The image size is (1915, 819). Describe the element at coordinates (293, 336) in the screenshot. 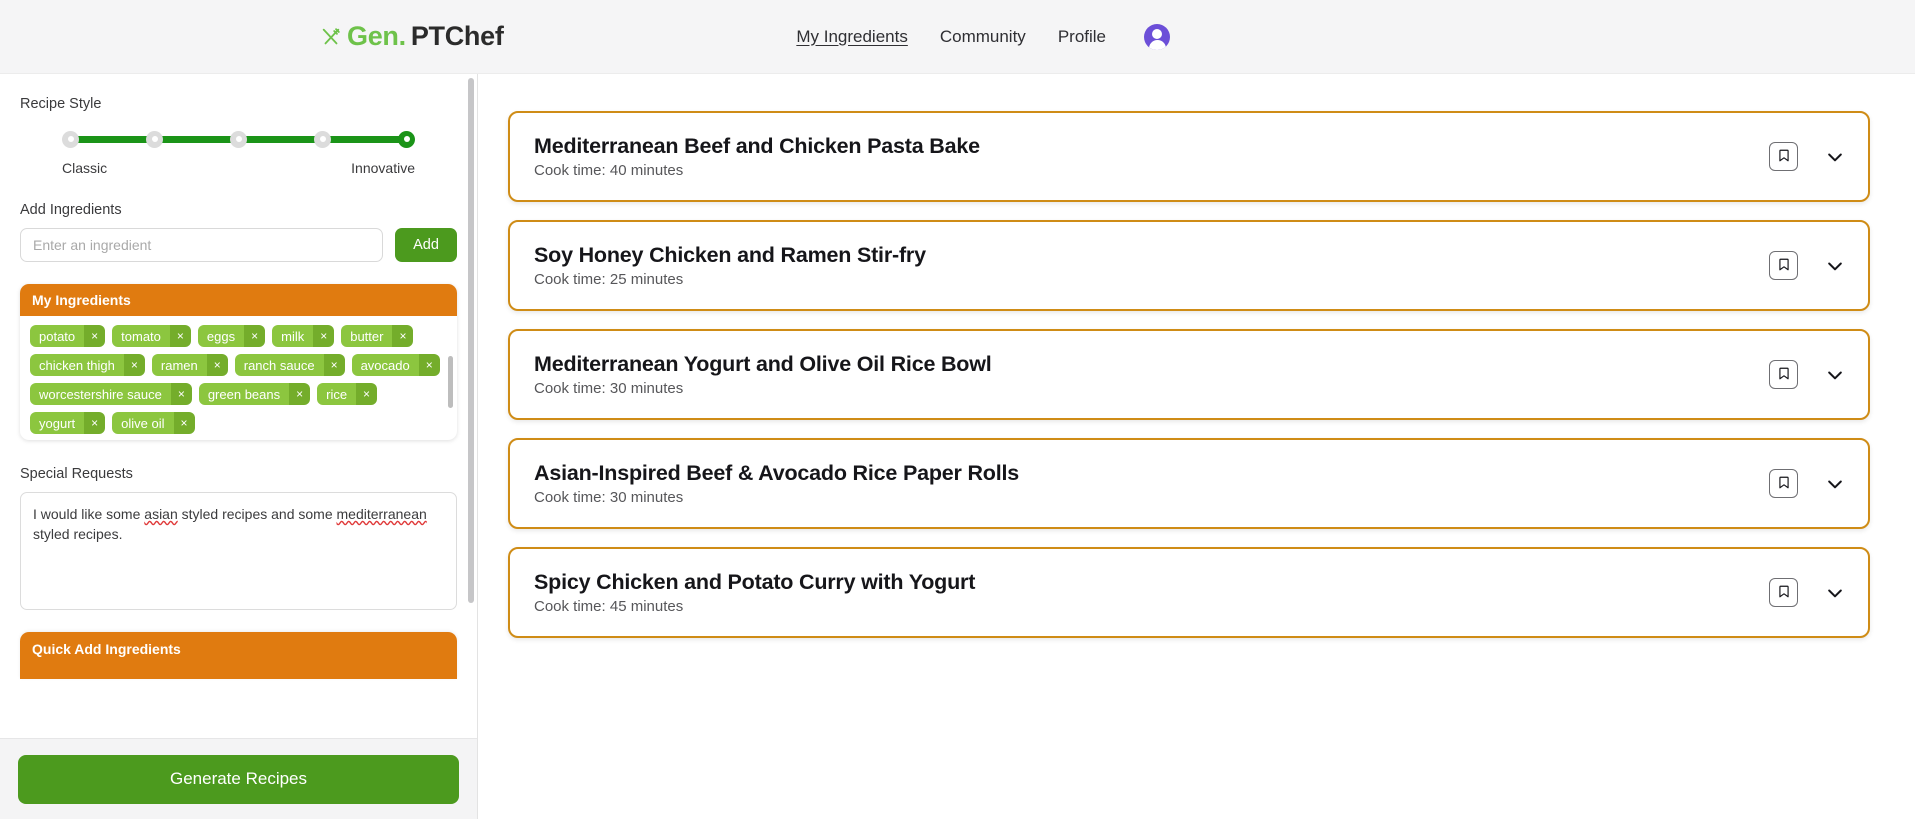

I see `ingredient-chip-label: milk` at that location.